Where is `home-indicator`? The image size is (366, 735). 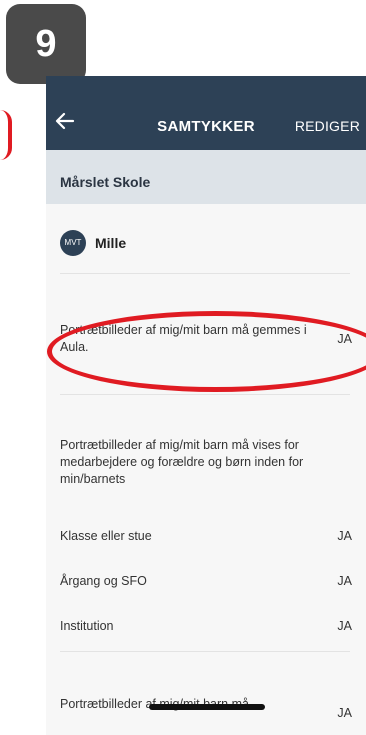
home-indicator is located at coordinates (207, 707).